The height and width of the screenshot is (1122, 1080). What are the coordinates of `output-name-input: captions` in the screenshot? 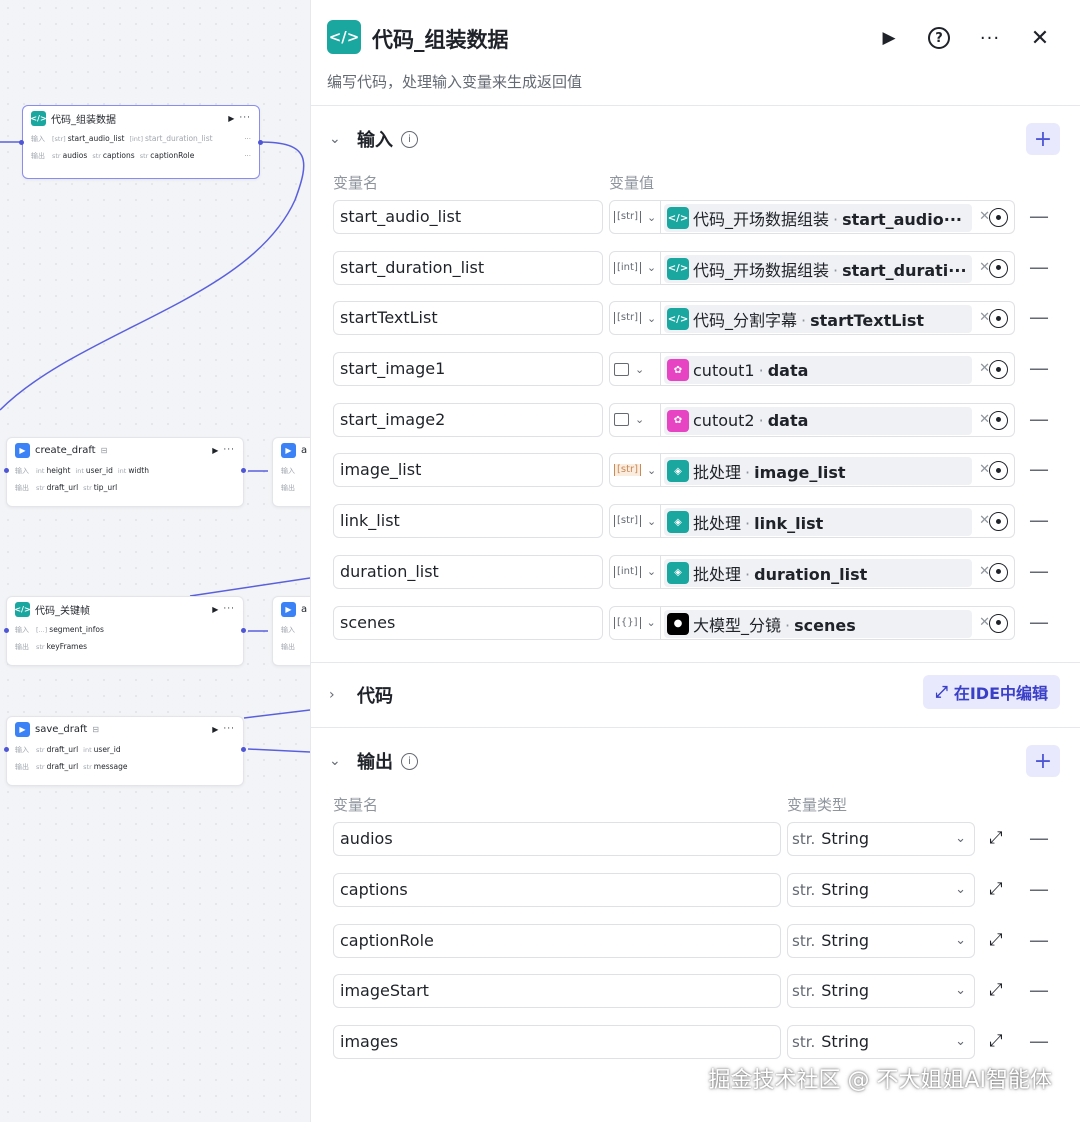 It's located at (557, 889).